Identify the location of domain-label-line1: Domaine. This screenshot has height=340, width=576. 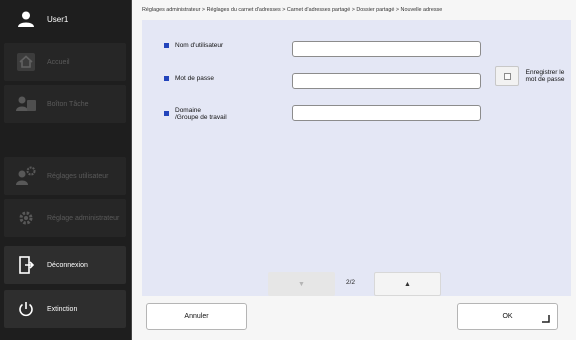
(188, 110).